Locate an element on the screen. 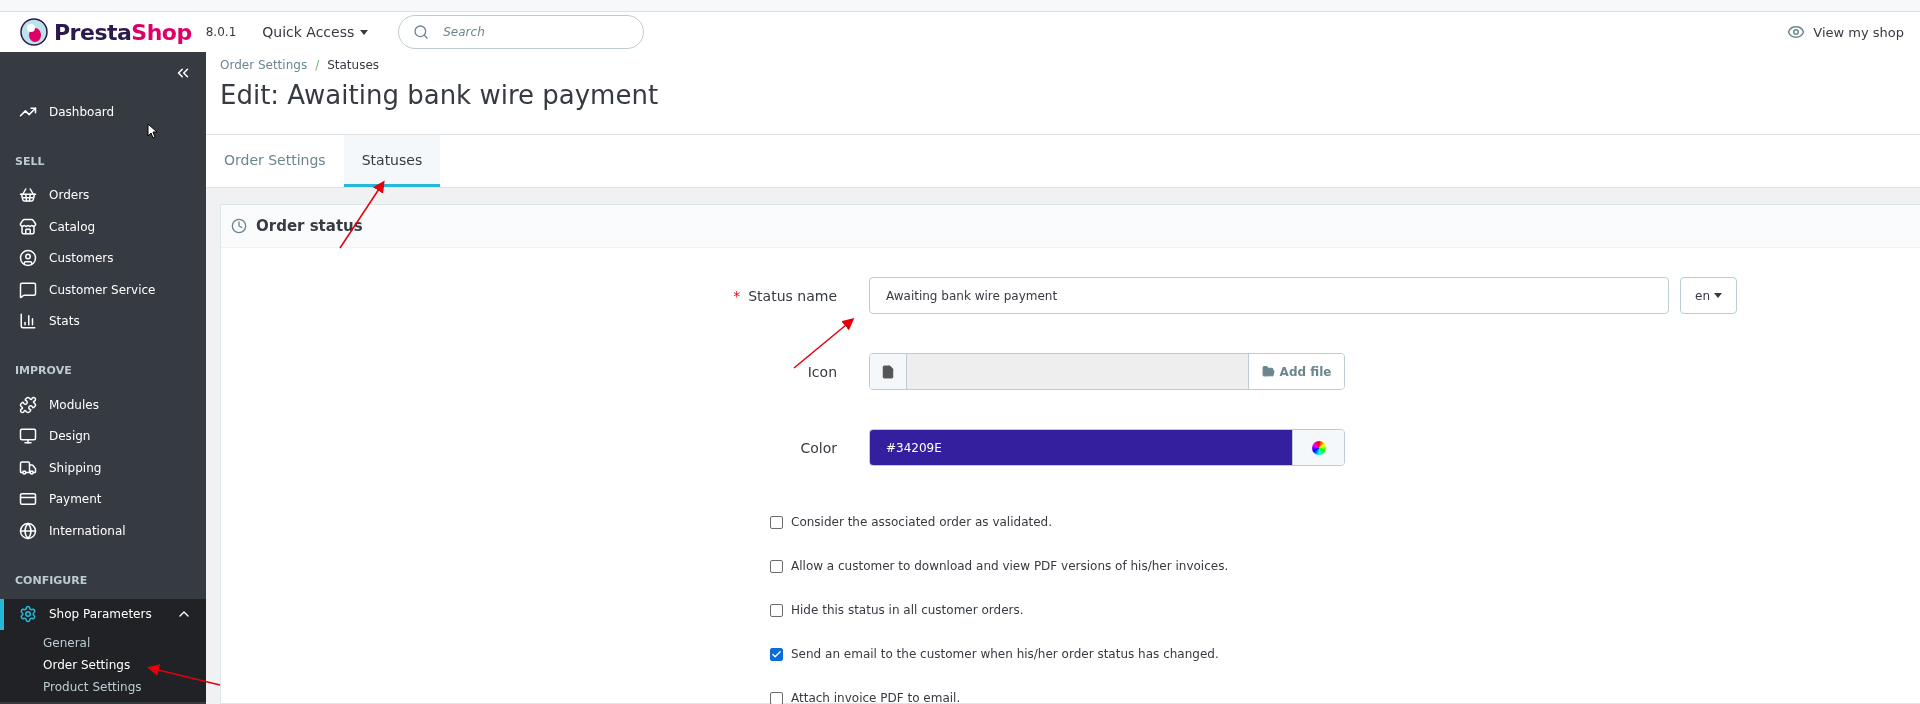 The height and width of the screenshot is (704, 1920). eye-icon is located at coordinates (1796, 32).